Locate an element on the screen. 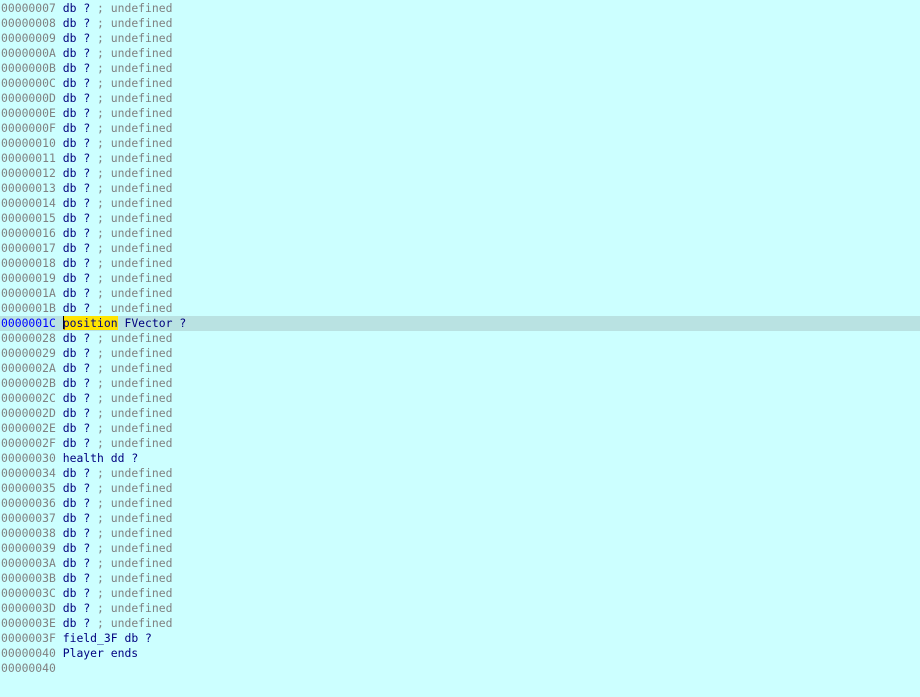 The height and width of the screenshot is (697, 920). member-type: FVector is located at coordinates (148, 323).